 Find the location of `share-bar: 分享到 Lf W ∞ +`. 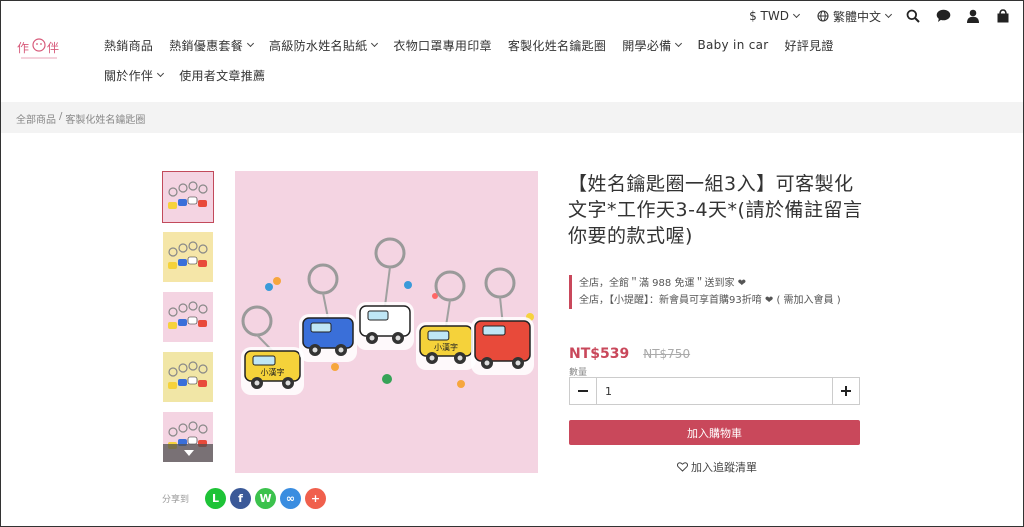

share-bar: 分享到 Lf W ∞ + is located at coordinates (246, 498).